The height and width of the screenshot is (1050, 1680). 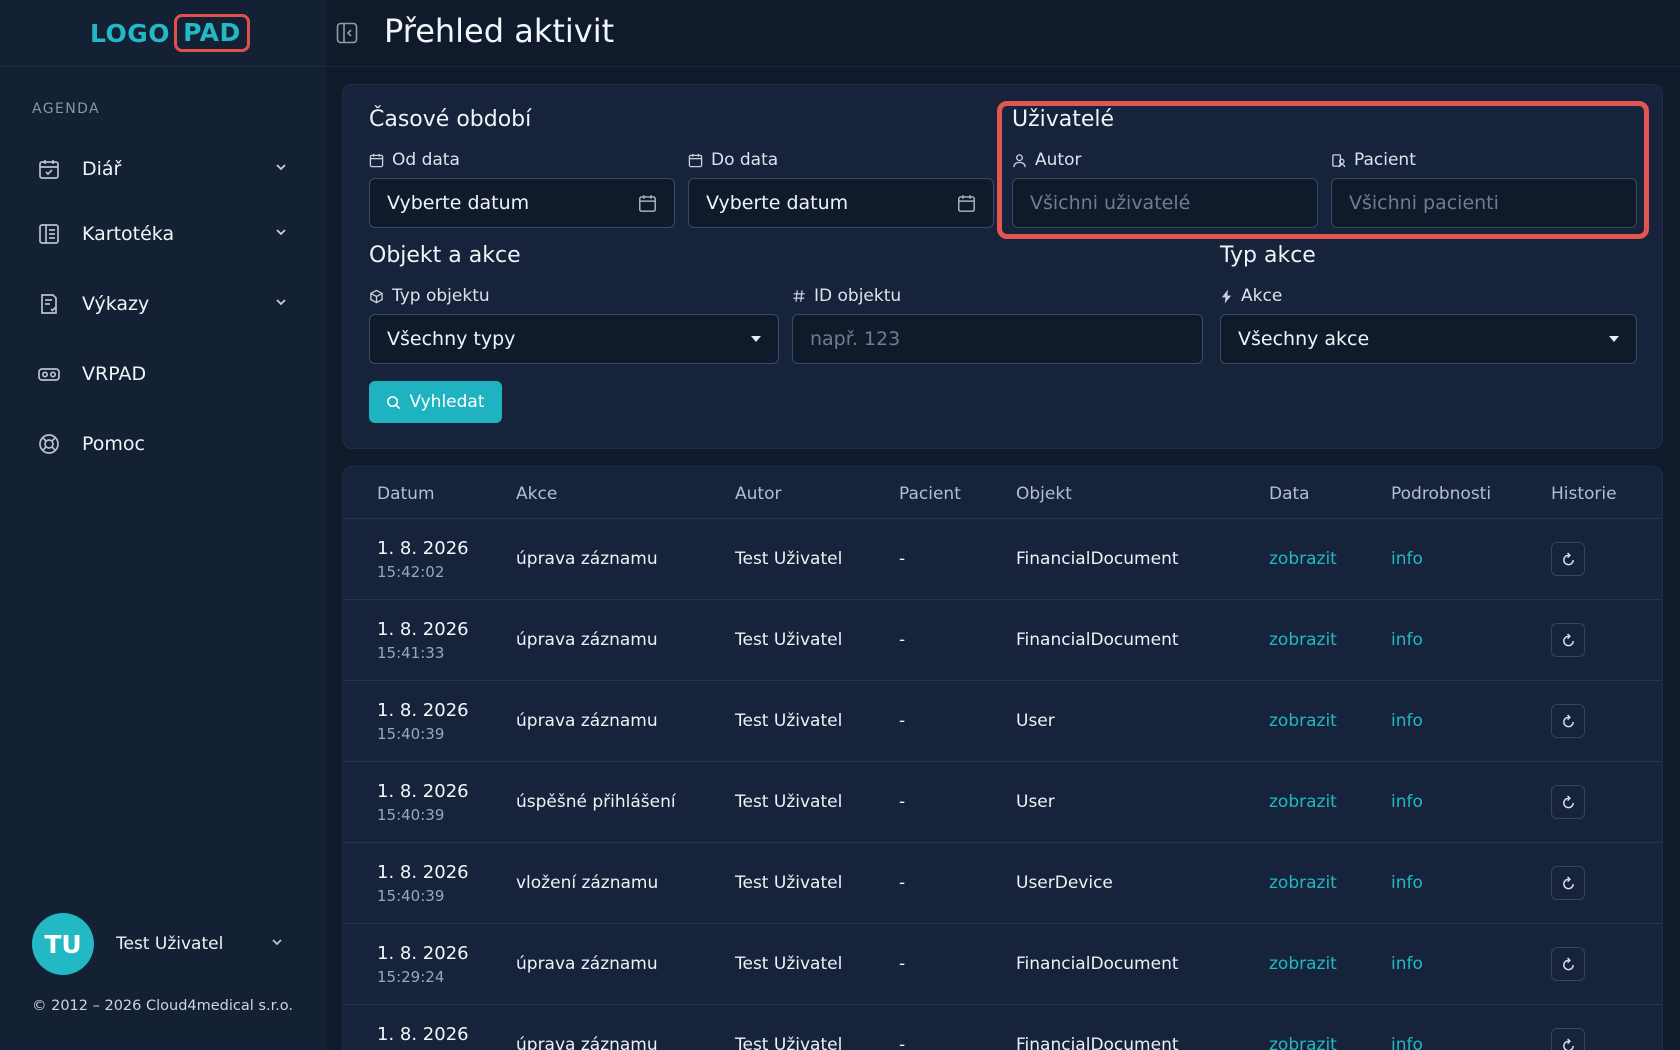 What do you see at coordinates (1262, 296) in the screenshot?
I see `action-label-text: Akce` at bounding box center [1262, 296].